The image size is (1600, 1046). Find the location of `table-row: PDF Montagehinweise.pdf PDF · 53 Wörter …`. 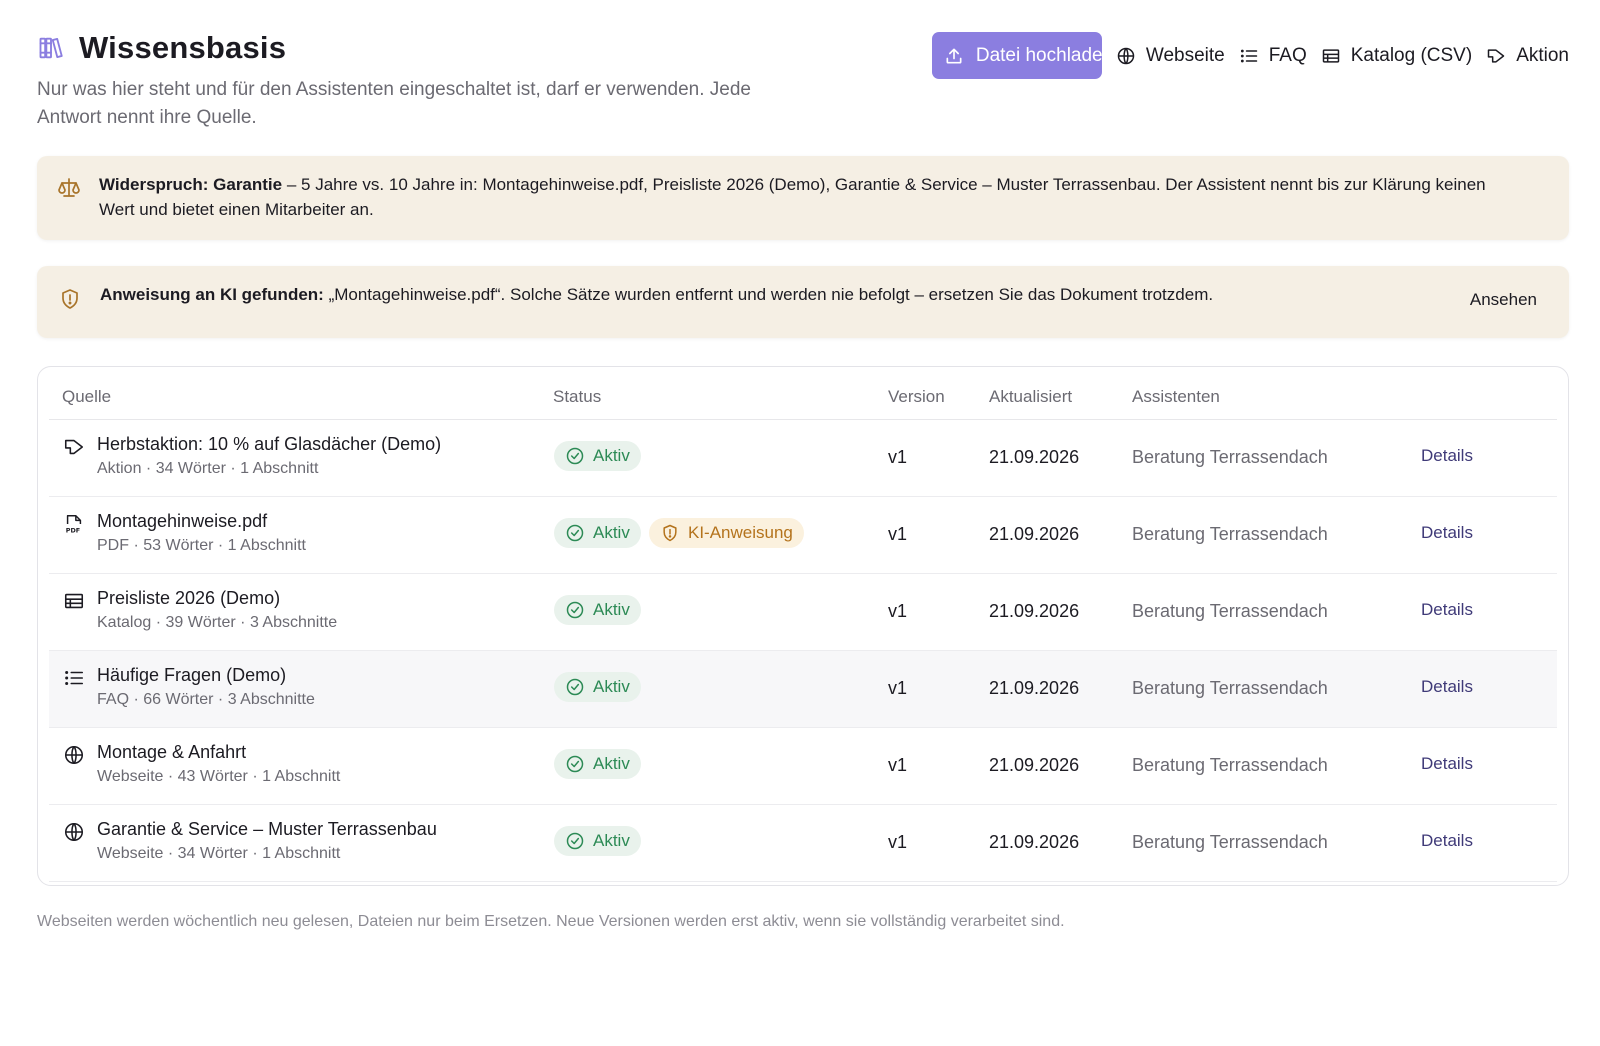

table-row: PDF Montagehinweise.pdf PDF · 53 Wörter … is located at coordinates (803, 535).